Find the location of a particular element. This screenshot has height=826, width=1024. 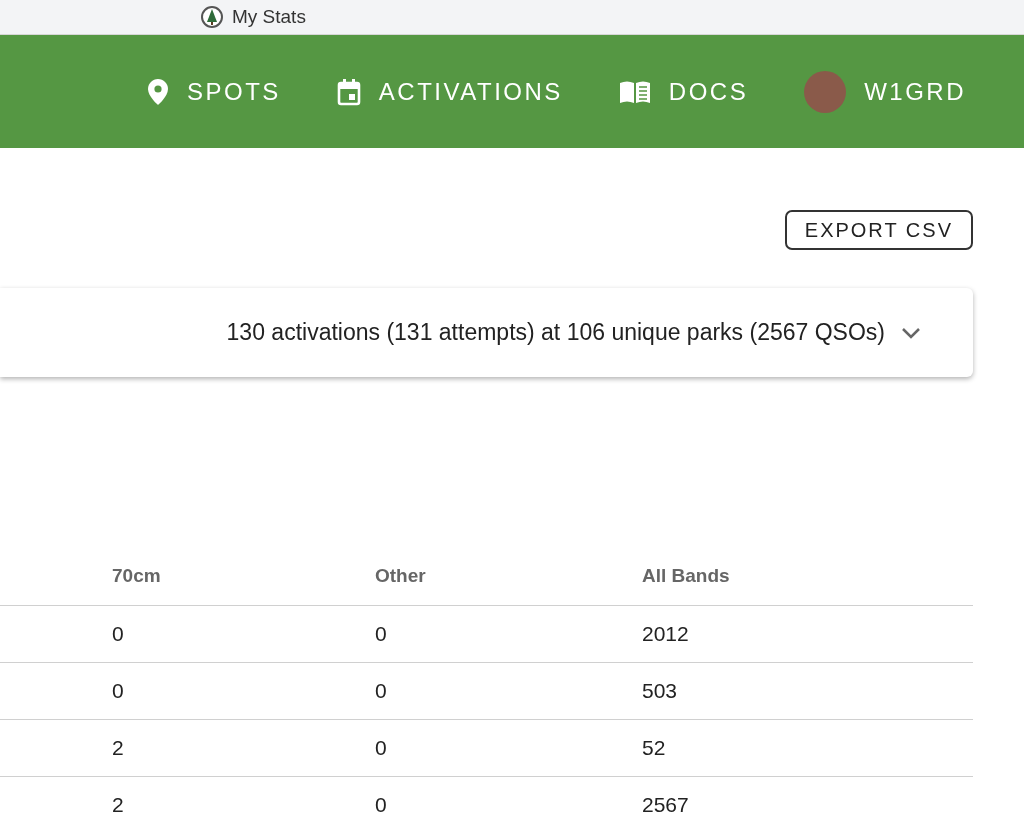

column-header: 70cm is located at coordinates (136, 575).